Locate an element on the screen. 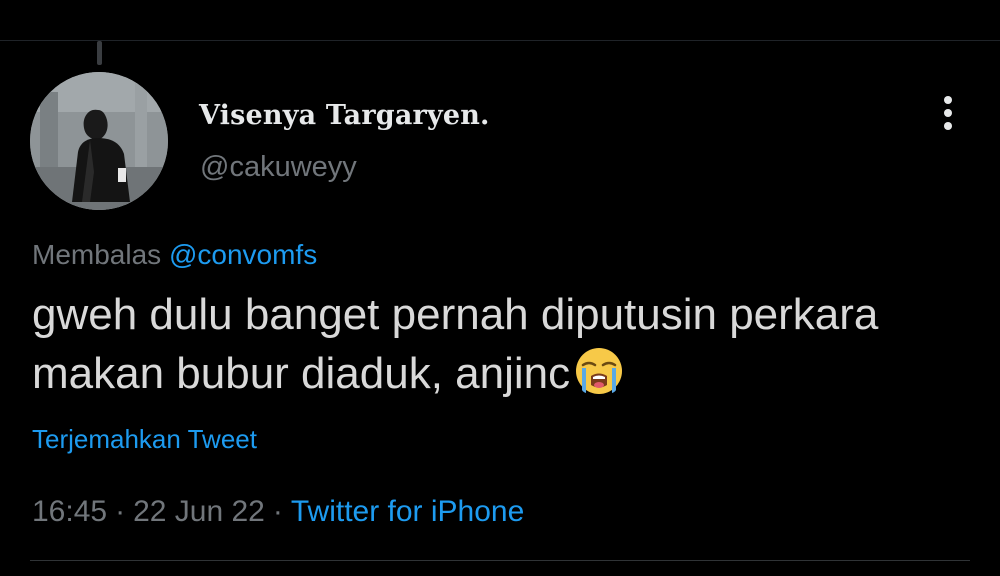 This screenshot has height=576, width=1000. more-options-button is located at coordinates (948, 113).